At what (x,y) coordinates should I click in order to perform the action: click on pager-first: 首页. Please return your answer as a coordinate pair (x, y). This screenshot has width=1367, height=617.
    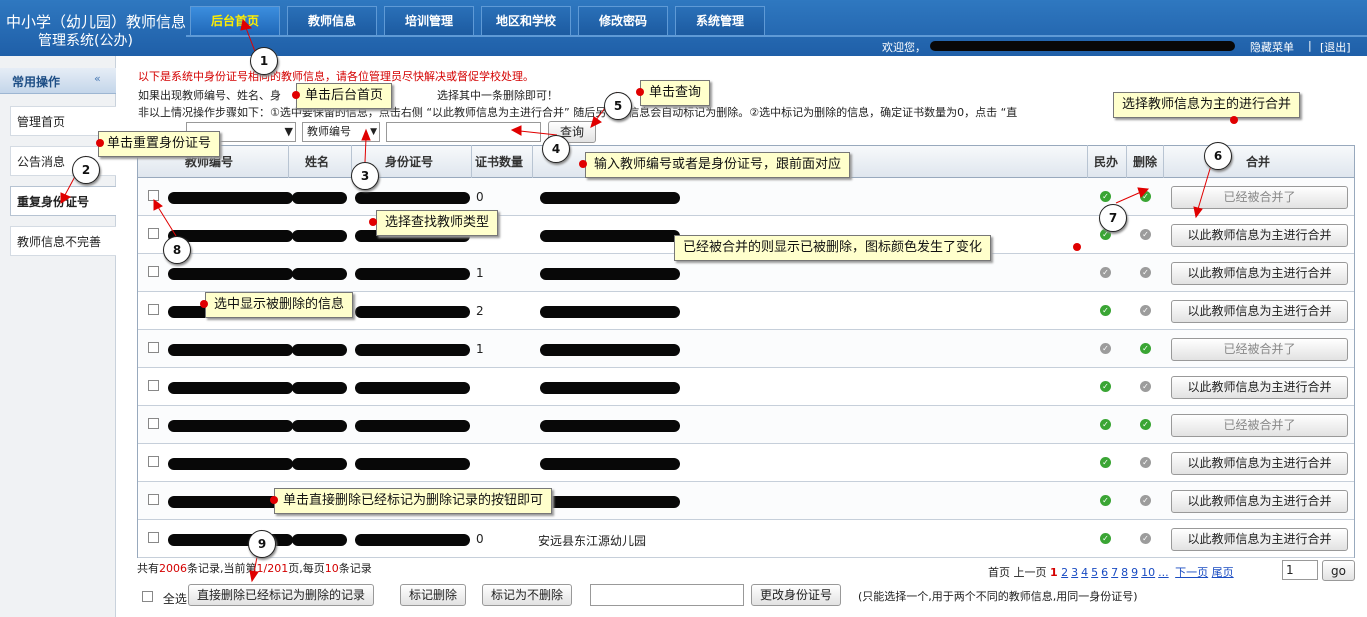
    Looking at the image, I should click on (999, 572).